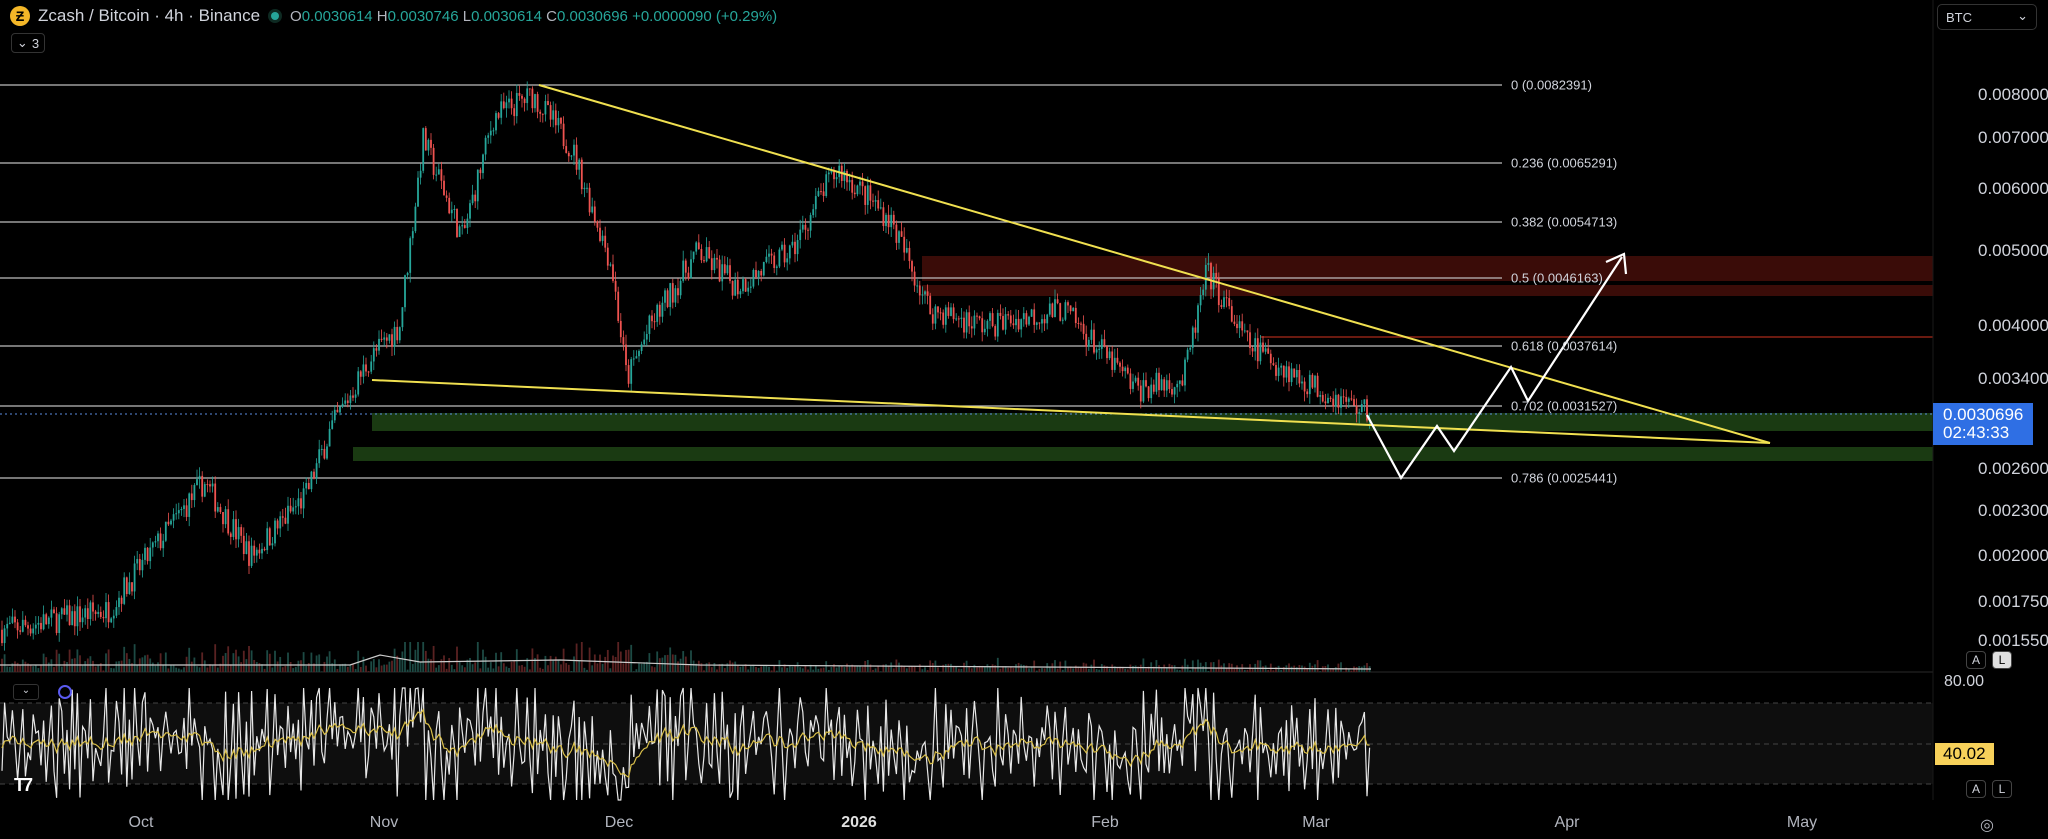 Image resolution: width=2048 pixels, height=839 pixels. Describe the element at coordinates (1964, 754) in the screenshot. I see `rsi-value-tag: 40.02` at that location.